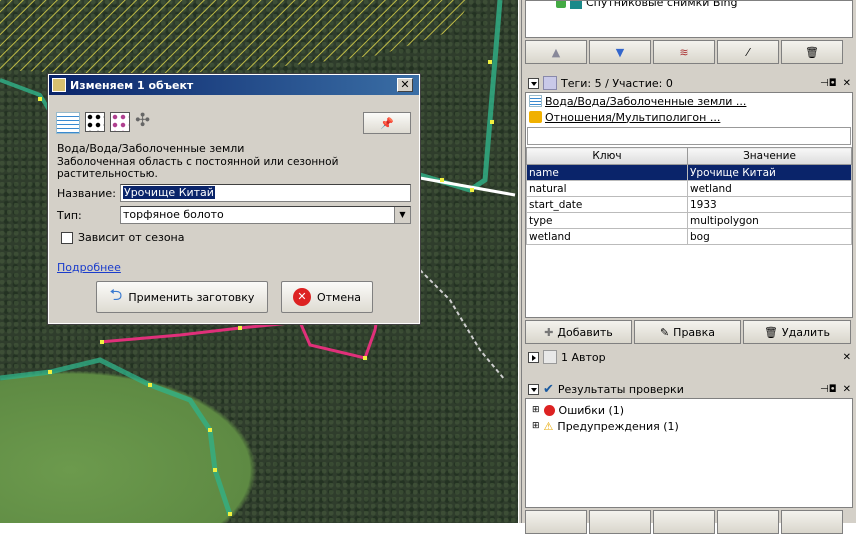 Image resolution: width=856 pixels, height=534 pixels. What do you see at coordinates (576, 5) in the screenshot?
I see `bing-icon` at bounding box center [576, 5].